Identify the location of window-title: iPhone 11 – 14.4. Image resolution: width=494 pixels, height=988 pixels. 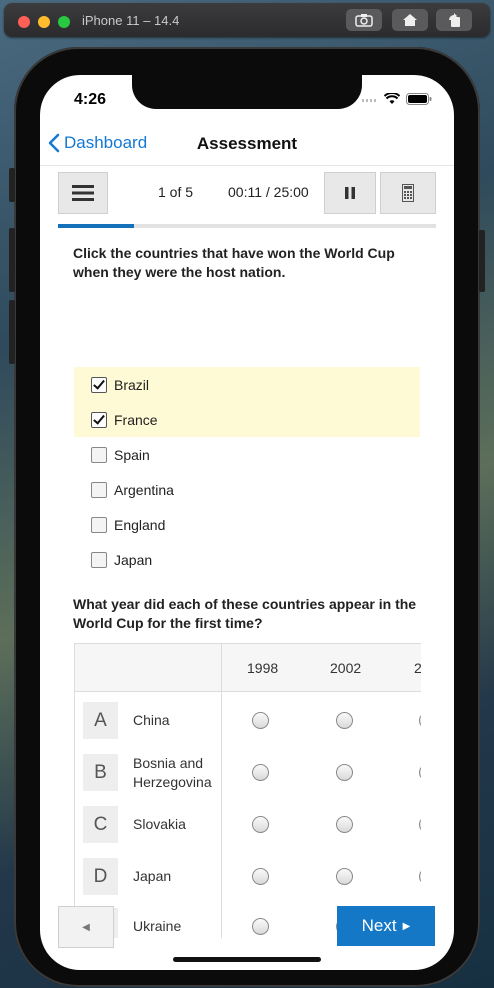
(131, 20).